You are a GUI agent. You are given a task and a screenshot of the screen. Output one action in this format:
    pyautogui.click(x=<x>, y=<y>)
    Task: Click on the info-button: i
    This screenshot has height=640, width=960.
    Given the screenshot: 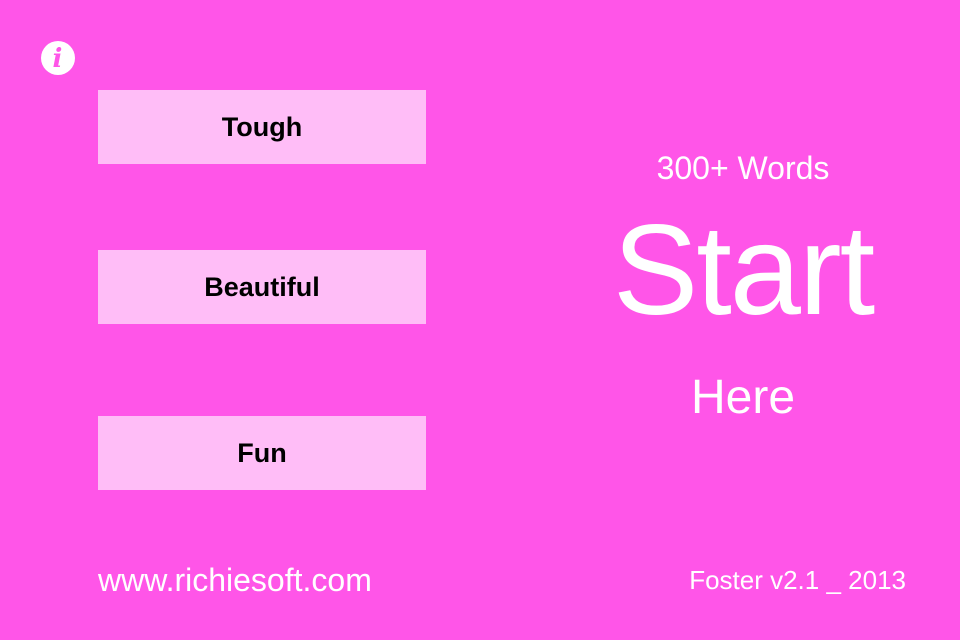 What is the action you would take?
    pyautogui.click(x=58, y=58)
    